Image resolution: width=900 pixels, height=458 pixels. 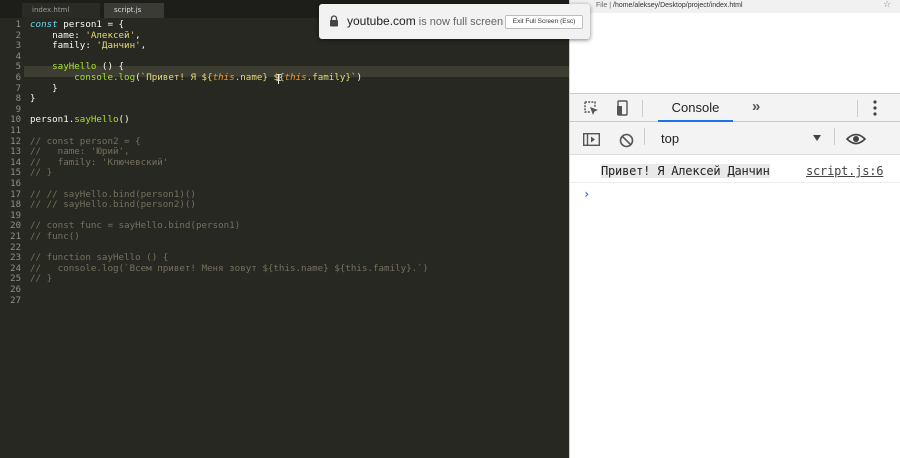 I want to click on code-line: family: 'Данчин',, so click(x=88, y=46).